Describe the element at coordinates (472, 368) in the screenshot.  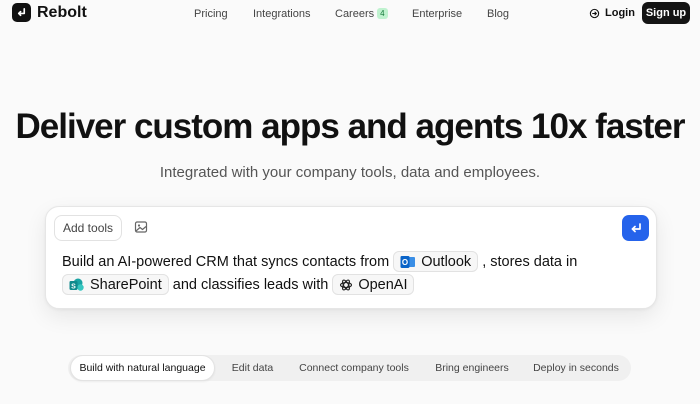
I see `tab-bring-engineers: Bring engineers` at that location.